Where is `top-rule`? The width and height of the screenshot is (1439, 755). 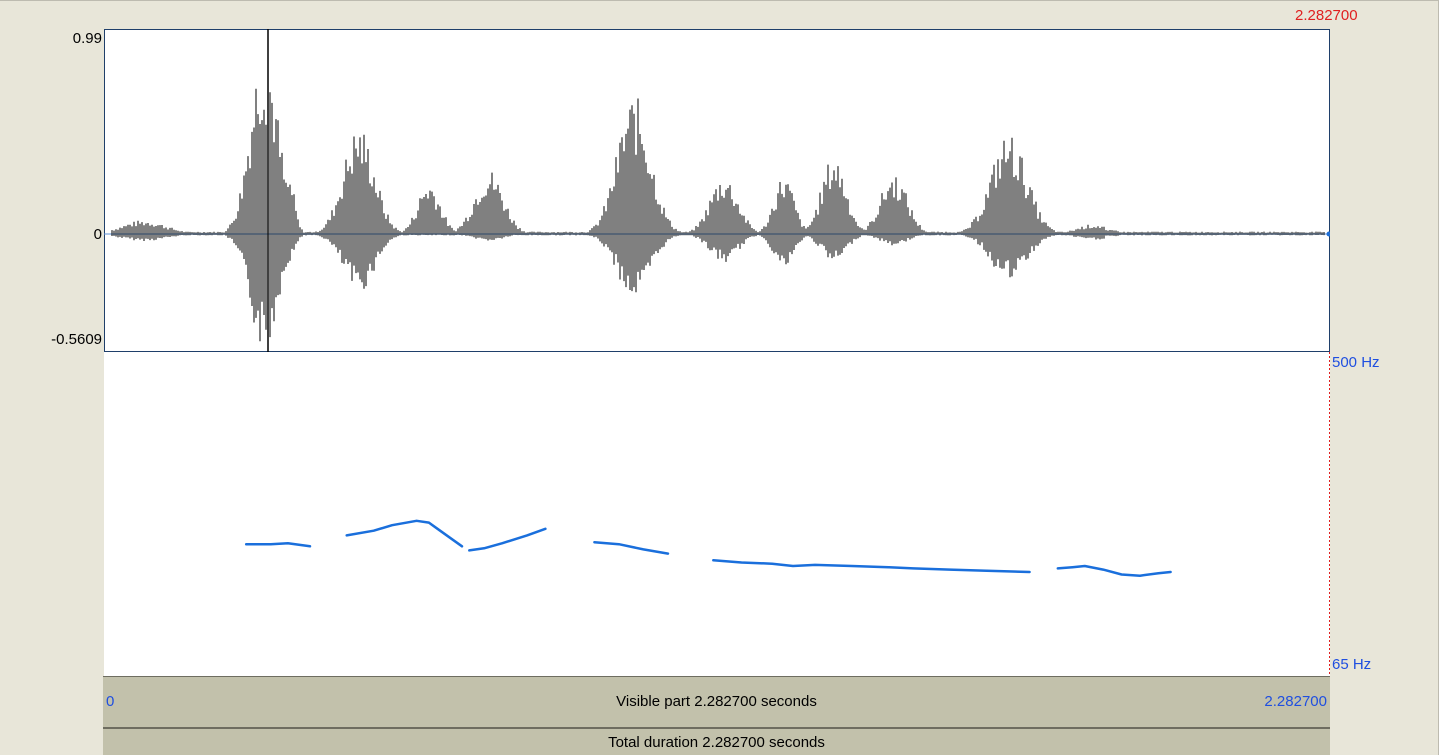
top-rule is located at coordinates (719, 0).